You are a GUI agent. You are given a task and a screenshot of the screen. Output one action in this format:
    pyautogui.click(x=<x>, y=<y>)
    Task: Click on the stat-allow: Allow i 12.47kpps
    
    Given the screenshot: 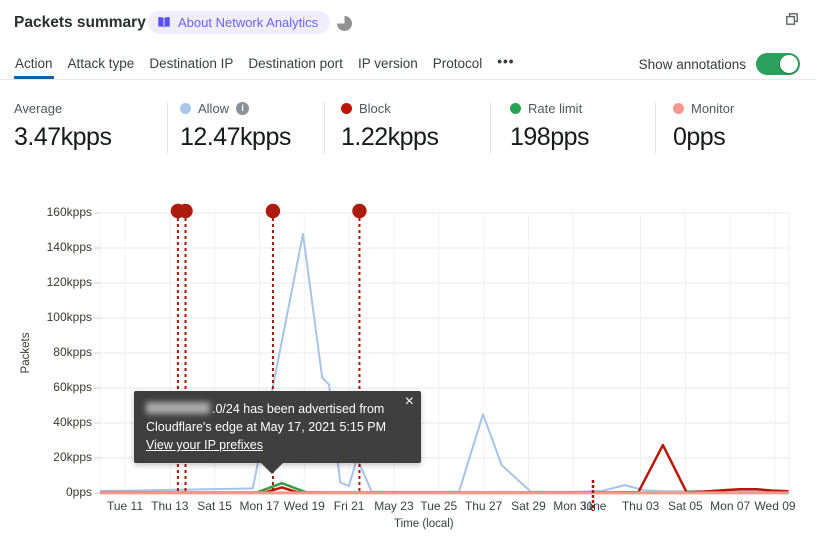 What is the action you would take?
    pyautogui.click(x=235, y=126)
    